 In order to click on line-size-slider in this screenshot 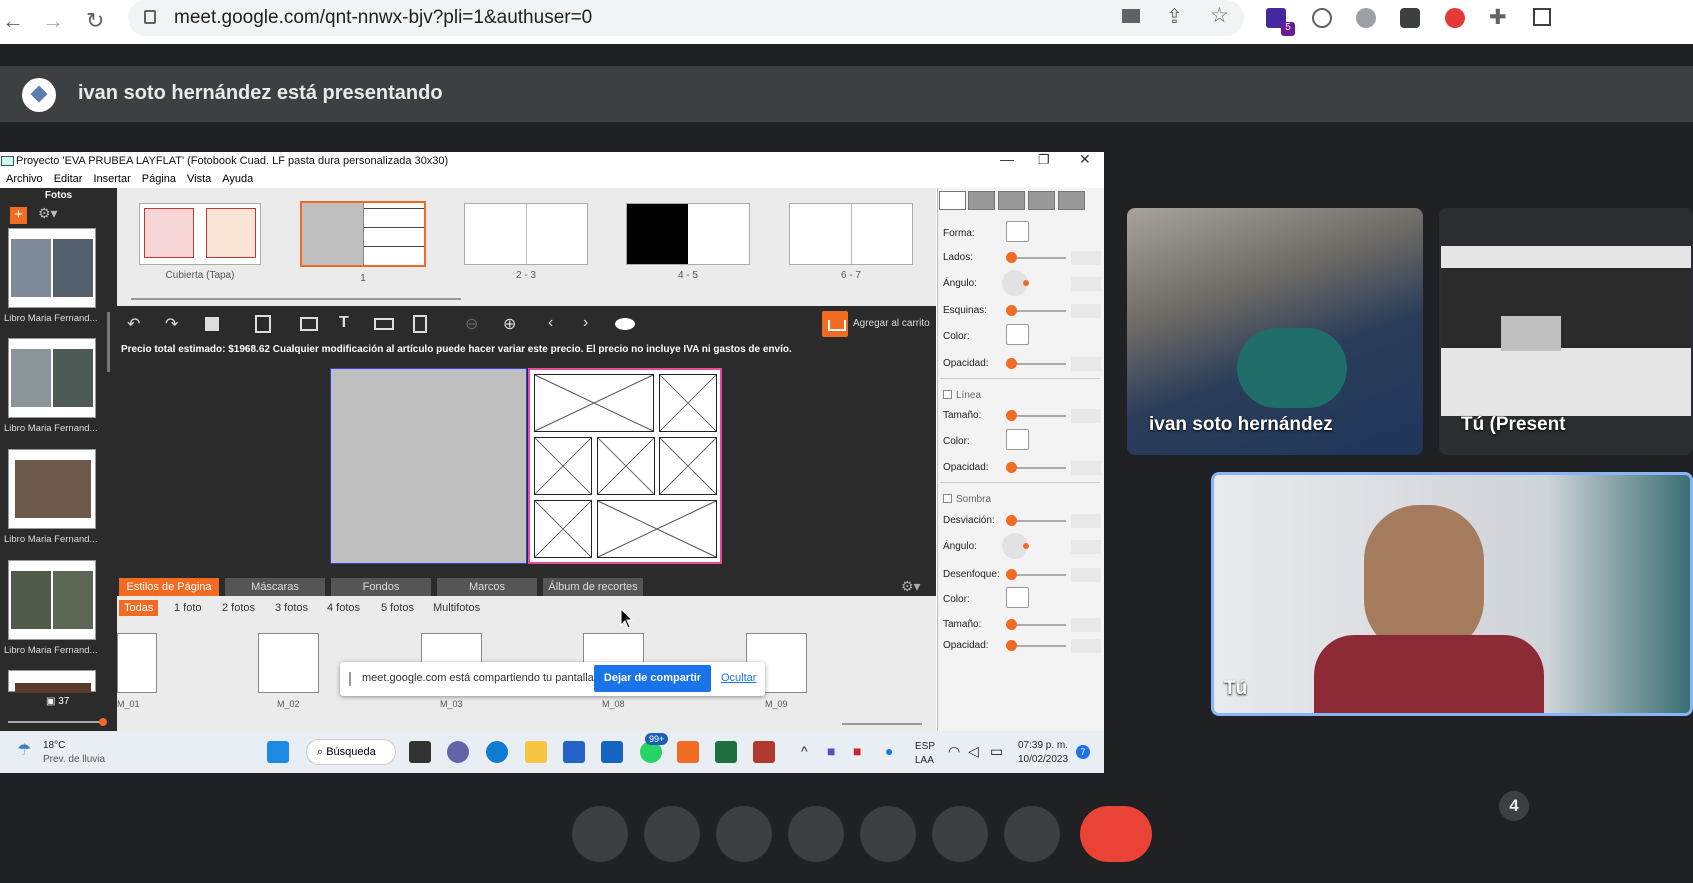, I will do `click(1036, 415)`.